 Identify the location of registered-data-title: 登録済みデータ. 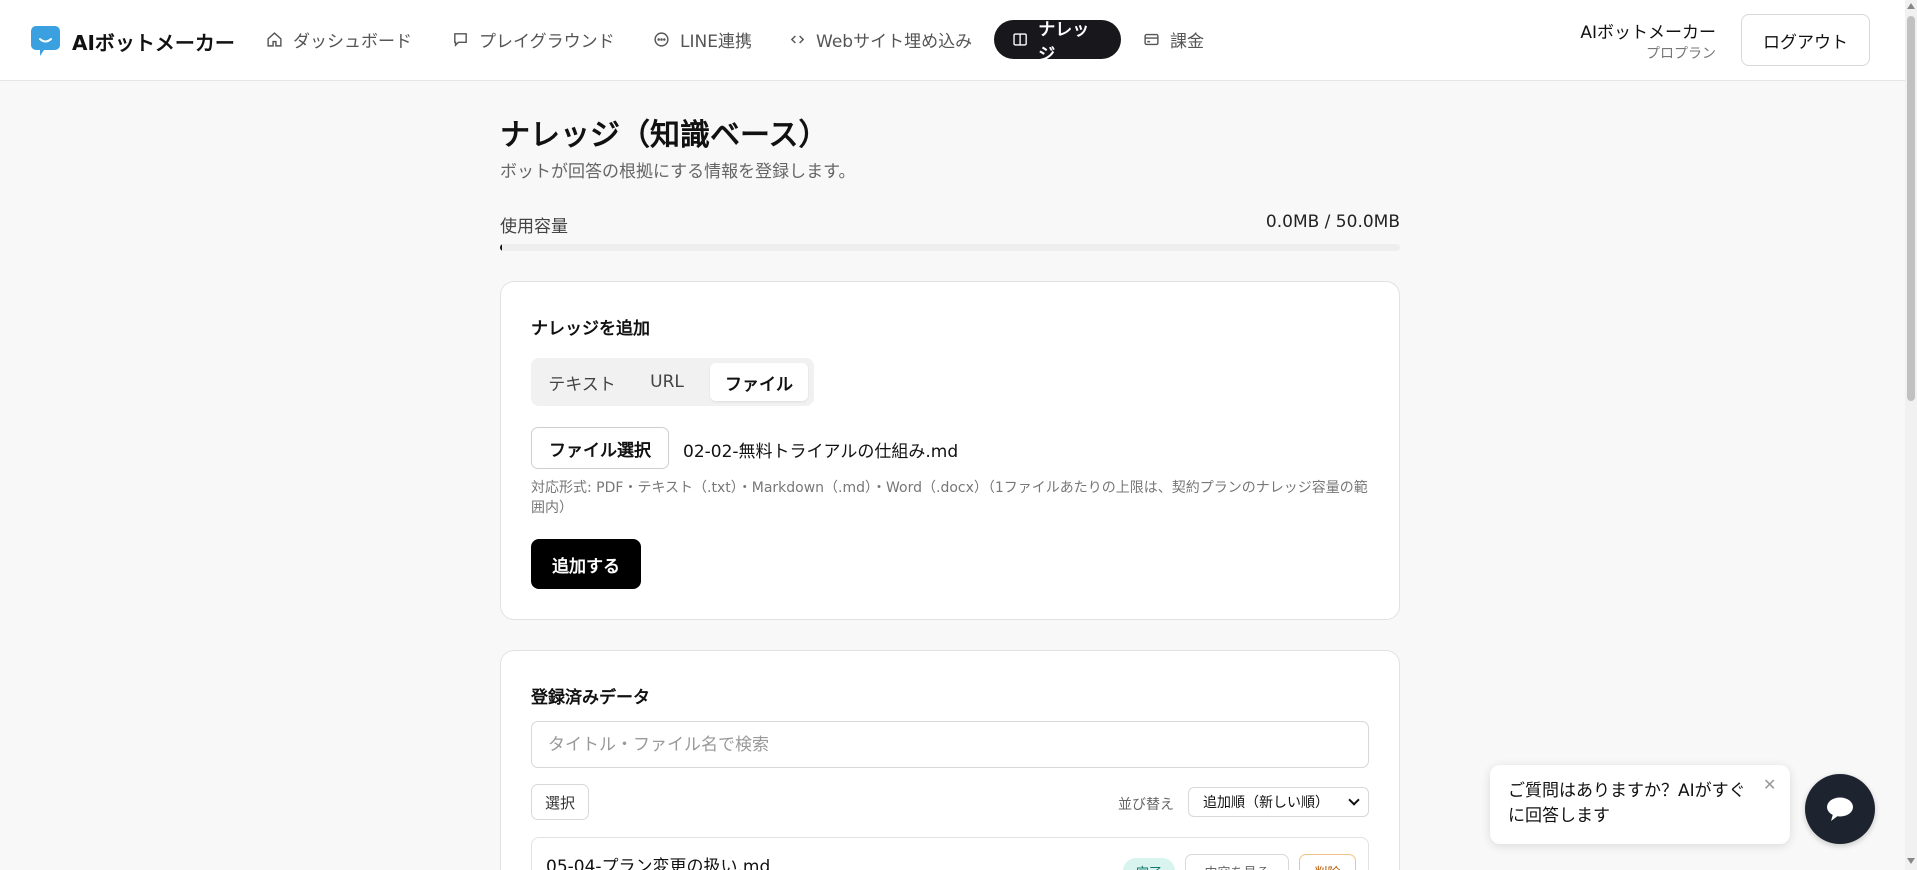
(590, 698).